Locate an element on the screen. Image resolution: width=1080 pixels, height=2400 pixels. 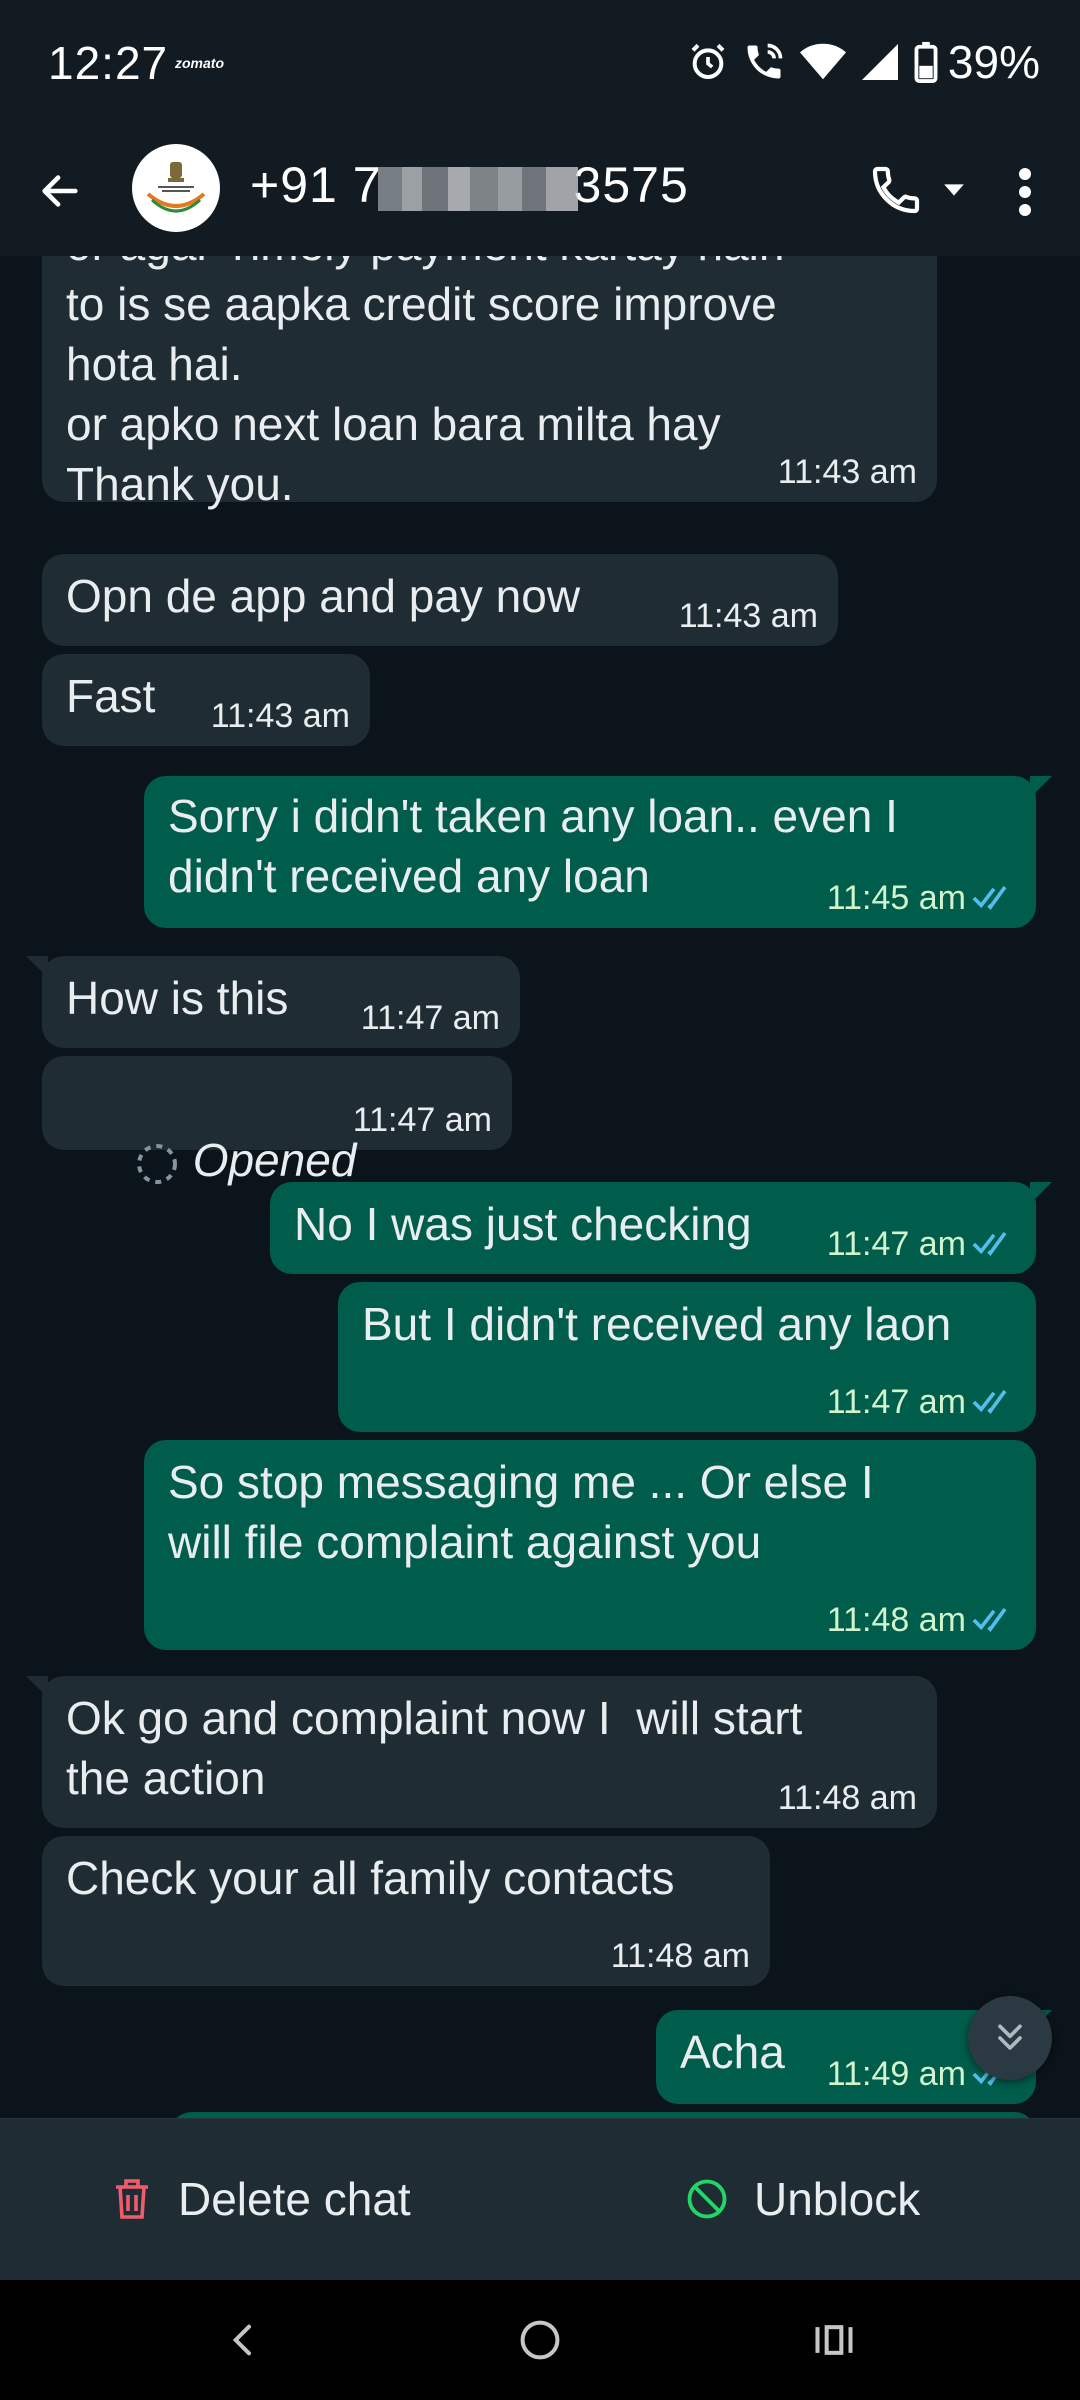
message-incoming: Opn de app and pay now 11:43 am is located at coordinates (440, 600).